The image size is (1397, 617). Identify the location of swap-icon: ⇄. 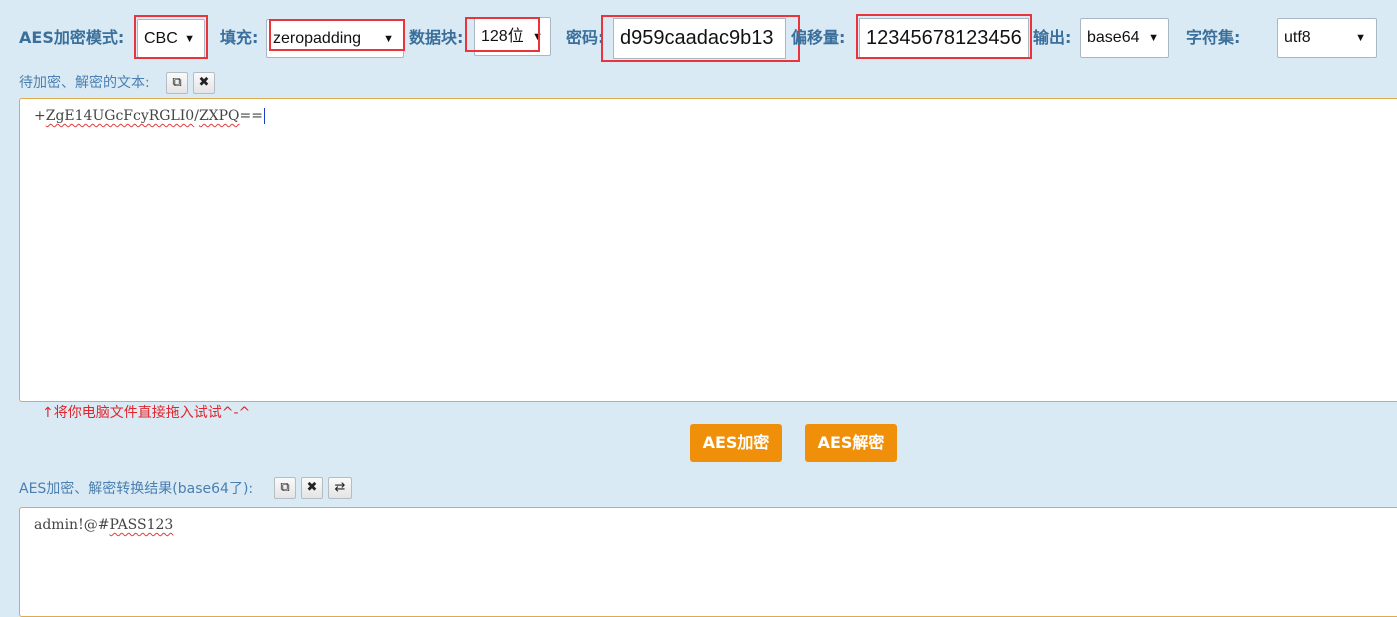
(340, 487).